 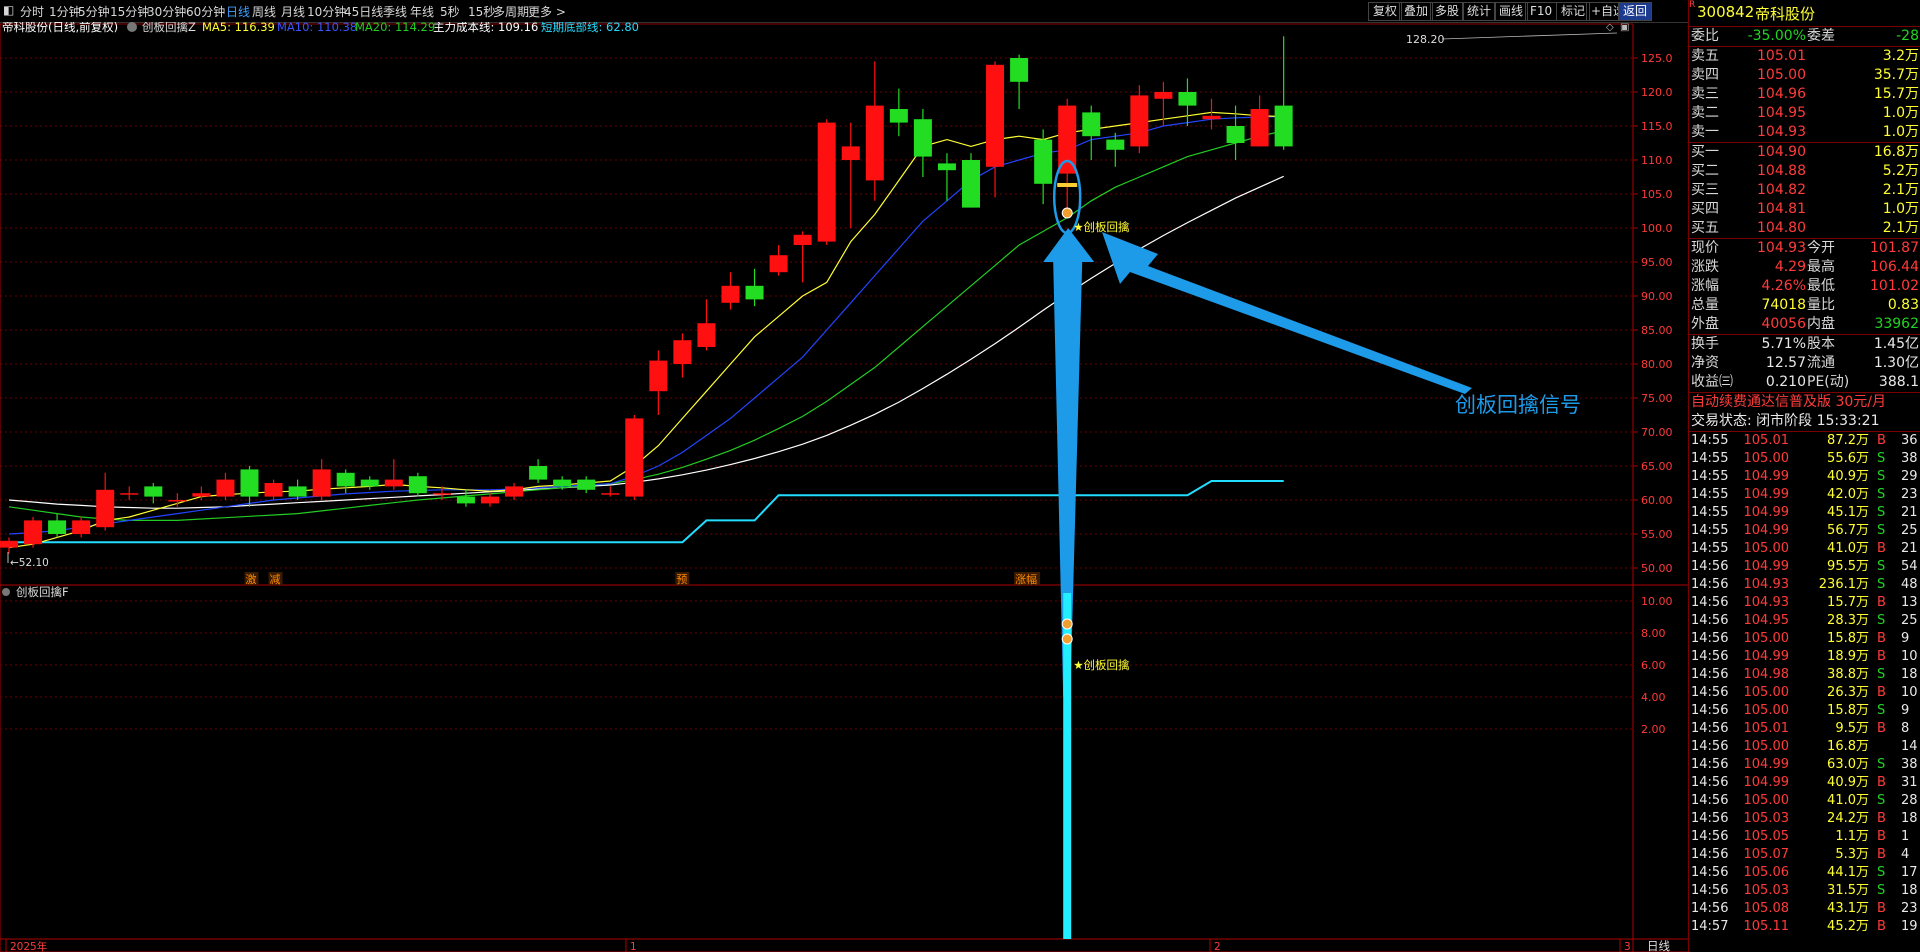 I want to click on tick-row: 14:57 105.11 45.2万 B 19, so click(x=1804, y=926).